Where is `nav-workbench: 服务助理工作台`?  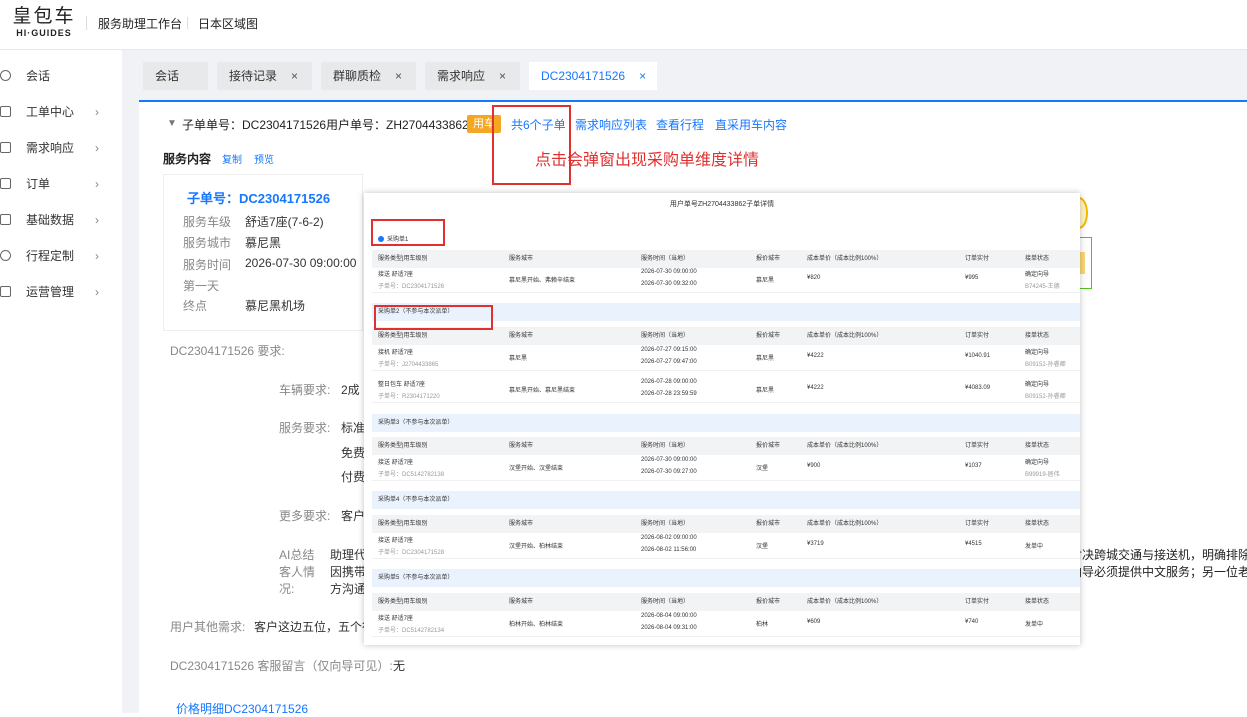 nav-workbench: 服务助理工作台 is located at coordinates (140, 23).